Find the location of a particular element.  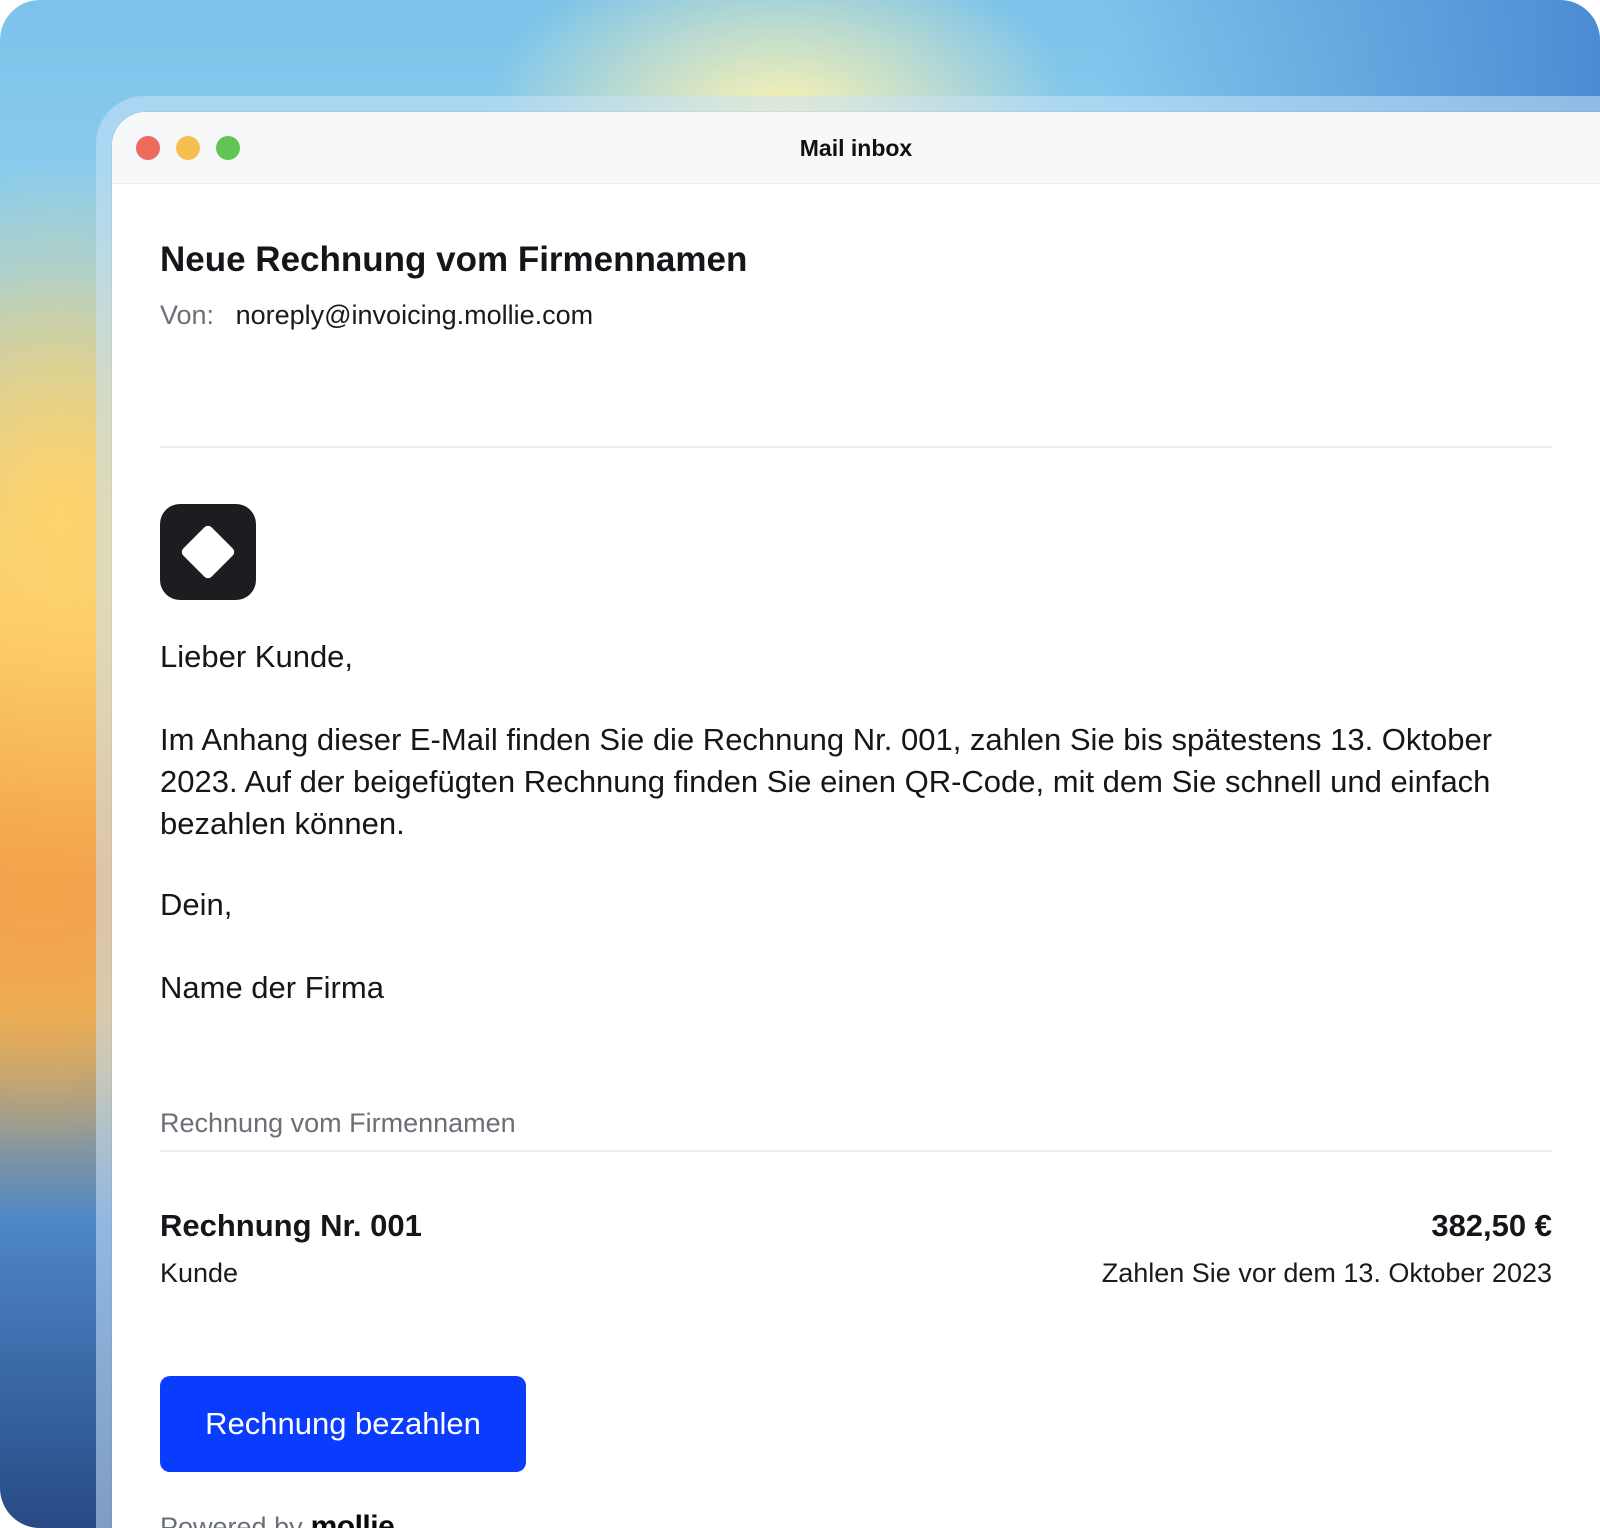

email-from-row: Von: noreply@invoicing.mollie.com is located at coordinates (376, 315).